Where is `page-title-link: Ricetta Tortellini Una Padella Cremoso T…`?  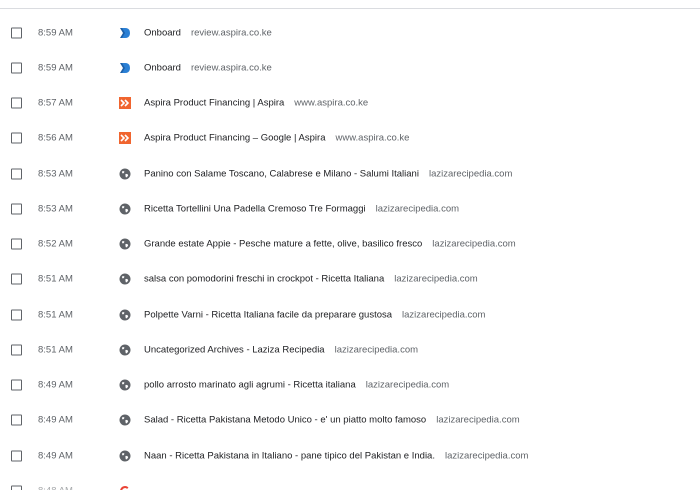
page-title-link: Ricetta Tortellini Una Padella Cremoso T… is located at coordinates (255, 208).